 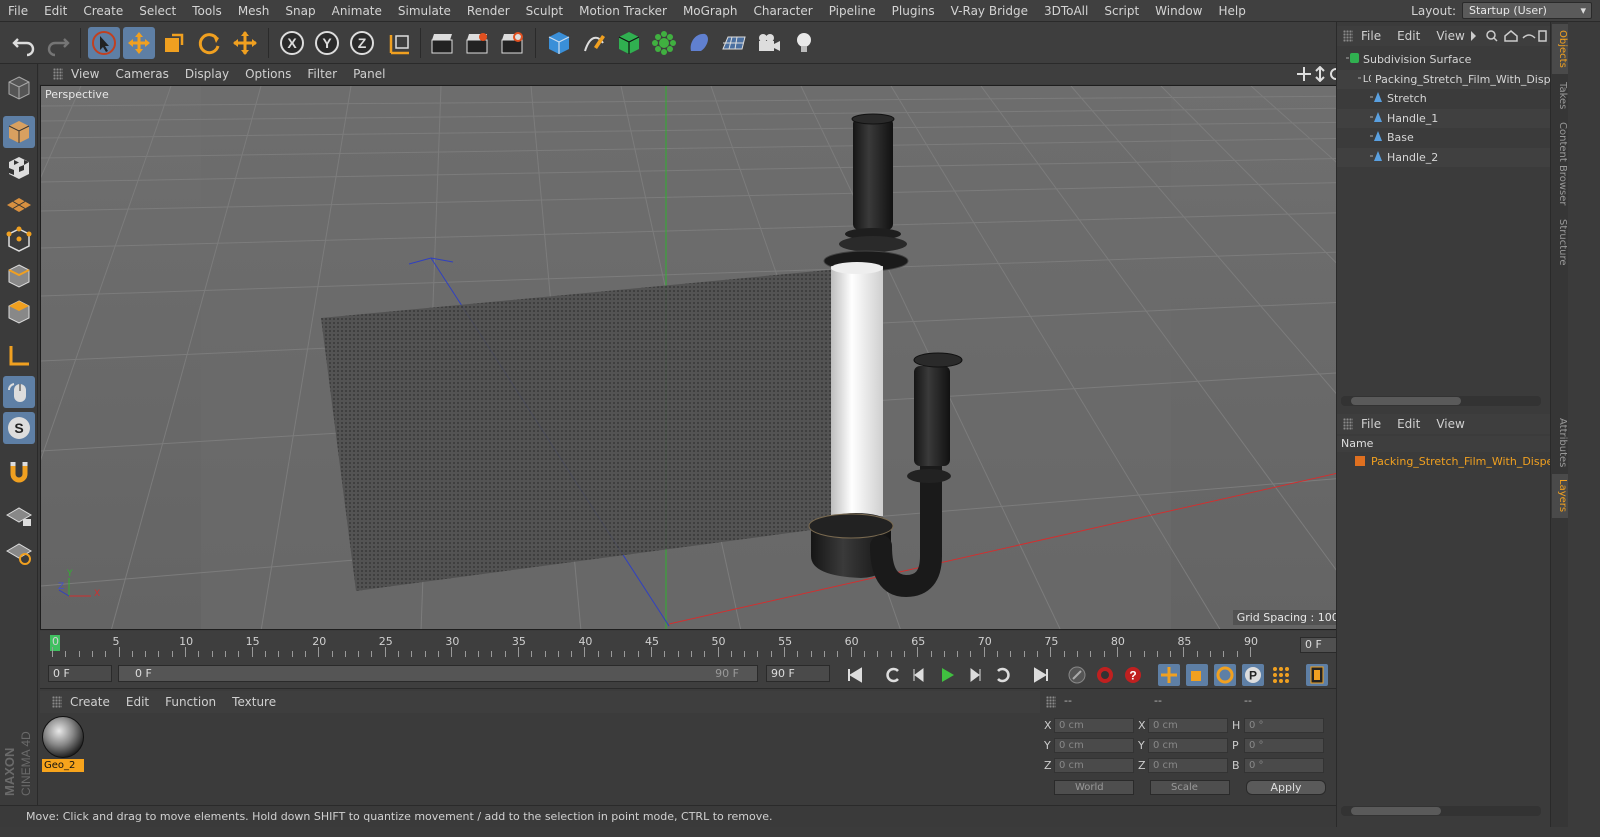 I want to click on pos-y-field: 0 cm, so click(x=1094, y=745).